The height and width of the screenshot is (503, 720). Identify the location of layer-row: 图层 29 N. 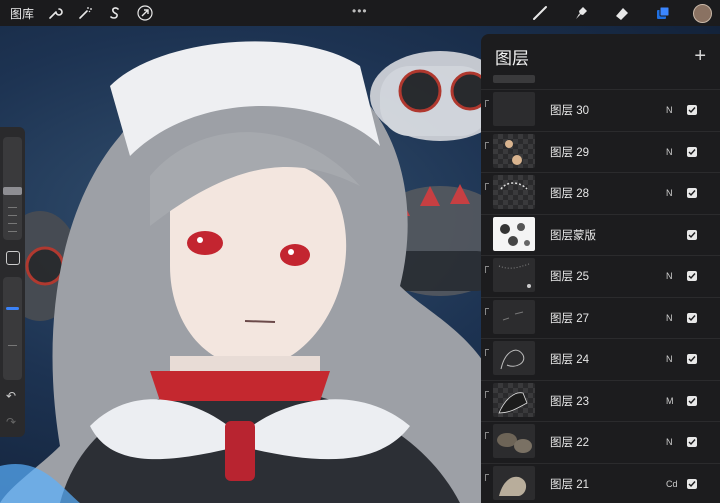
(600, 151).